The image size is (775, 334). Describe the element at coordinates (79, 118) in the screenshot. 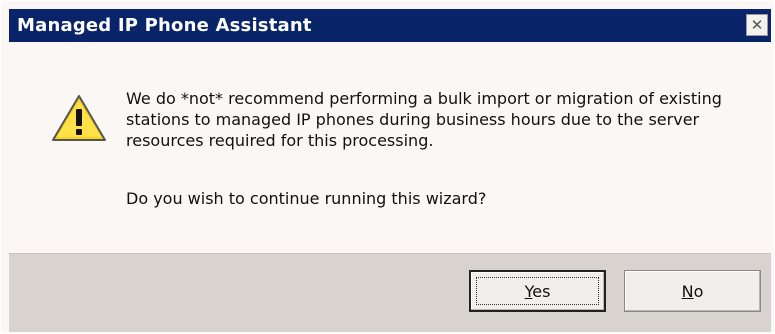

I see `warning-icon` at that location.